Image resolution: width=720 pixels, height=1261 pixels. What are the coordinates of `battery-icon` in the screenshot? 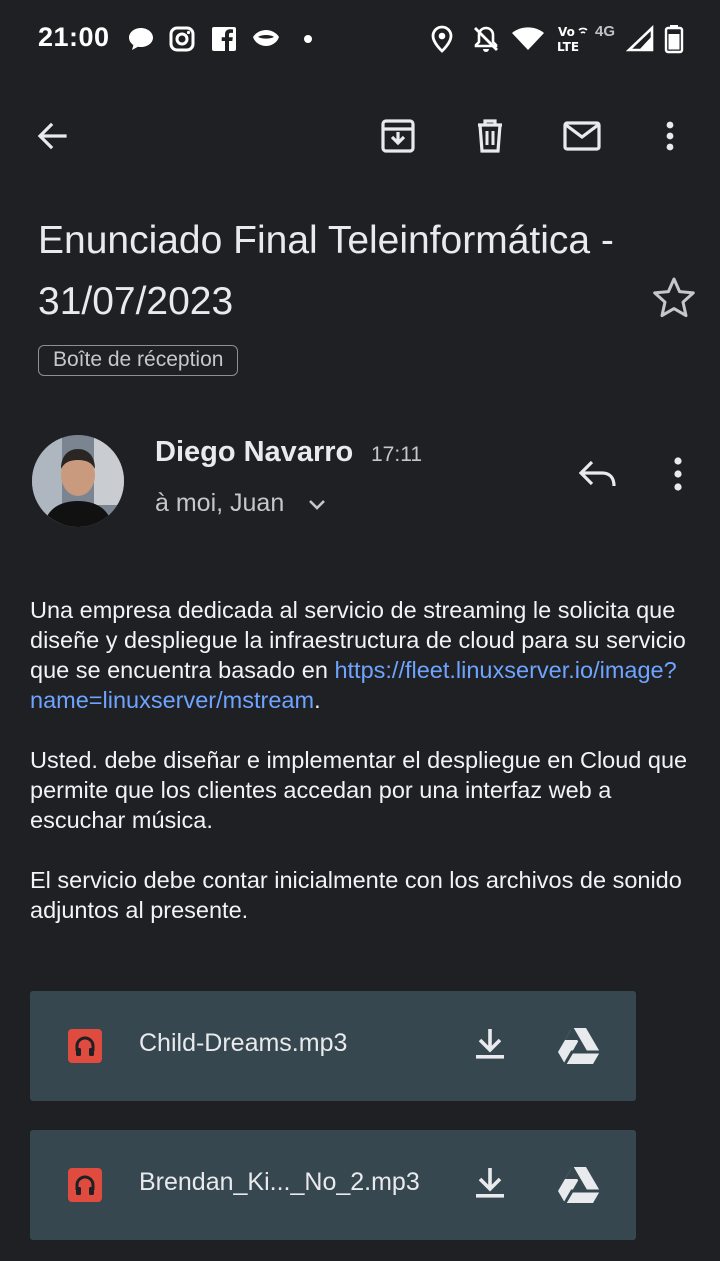 It's located at (674, 39).